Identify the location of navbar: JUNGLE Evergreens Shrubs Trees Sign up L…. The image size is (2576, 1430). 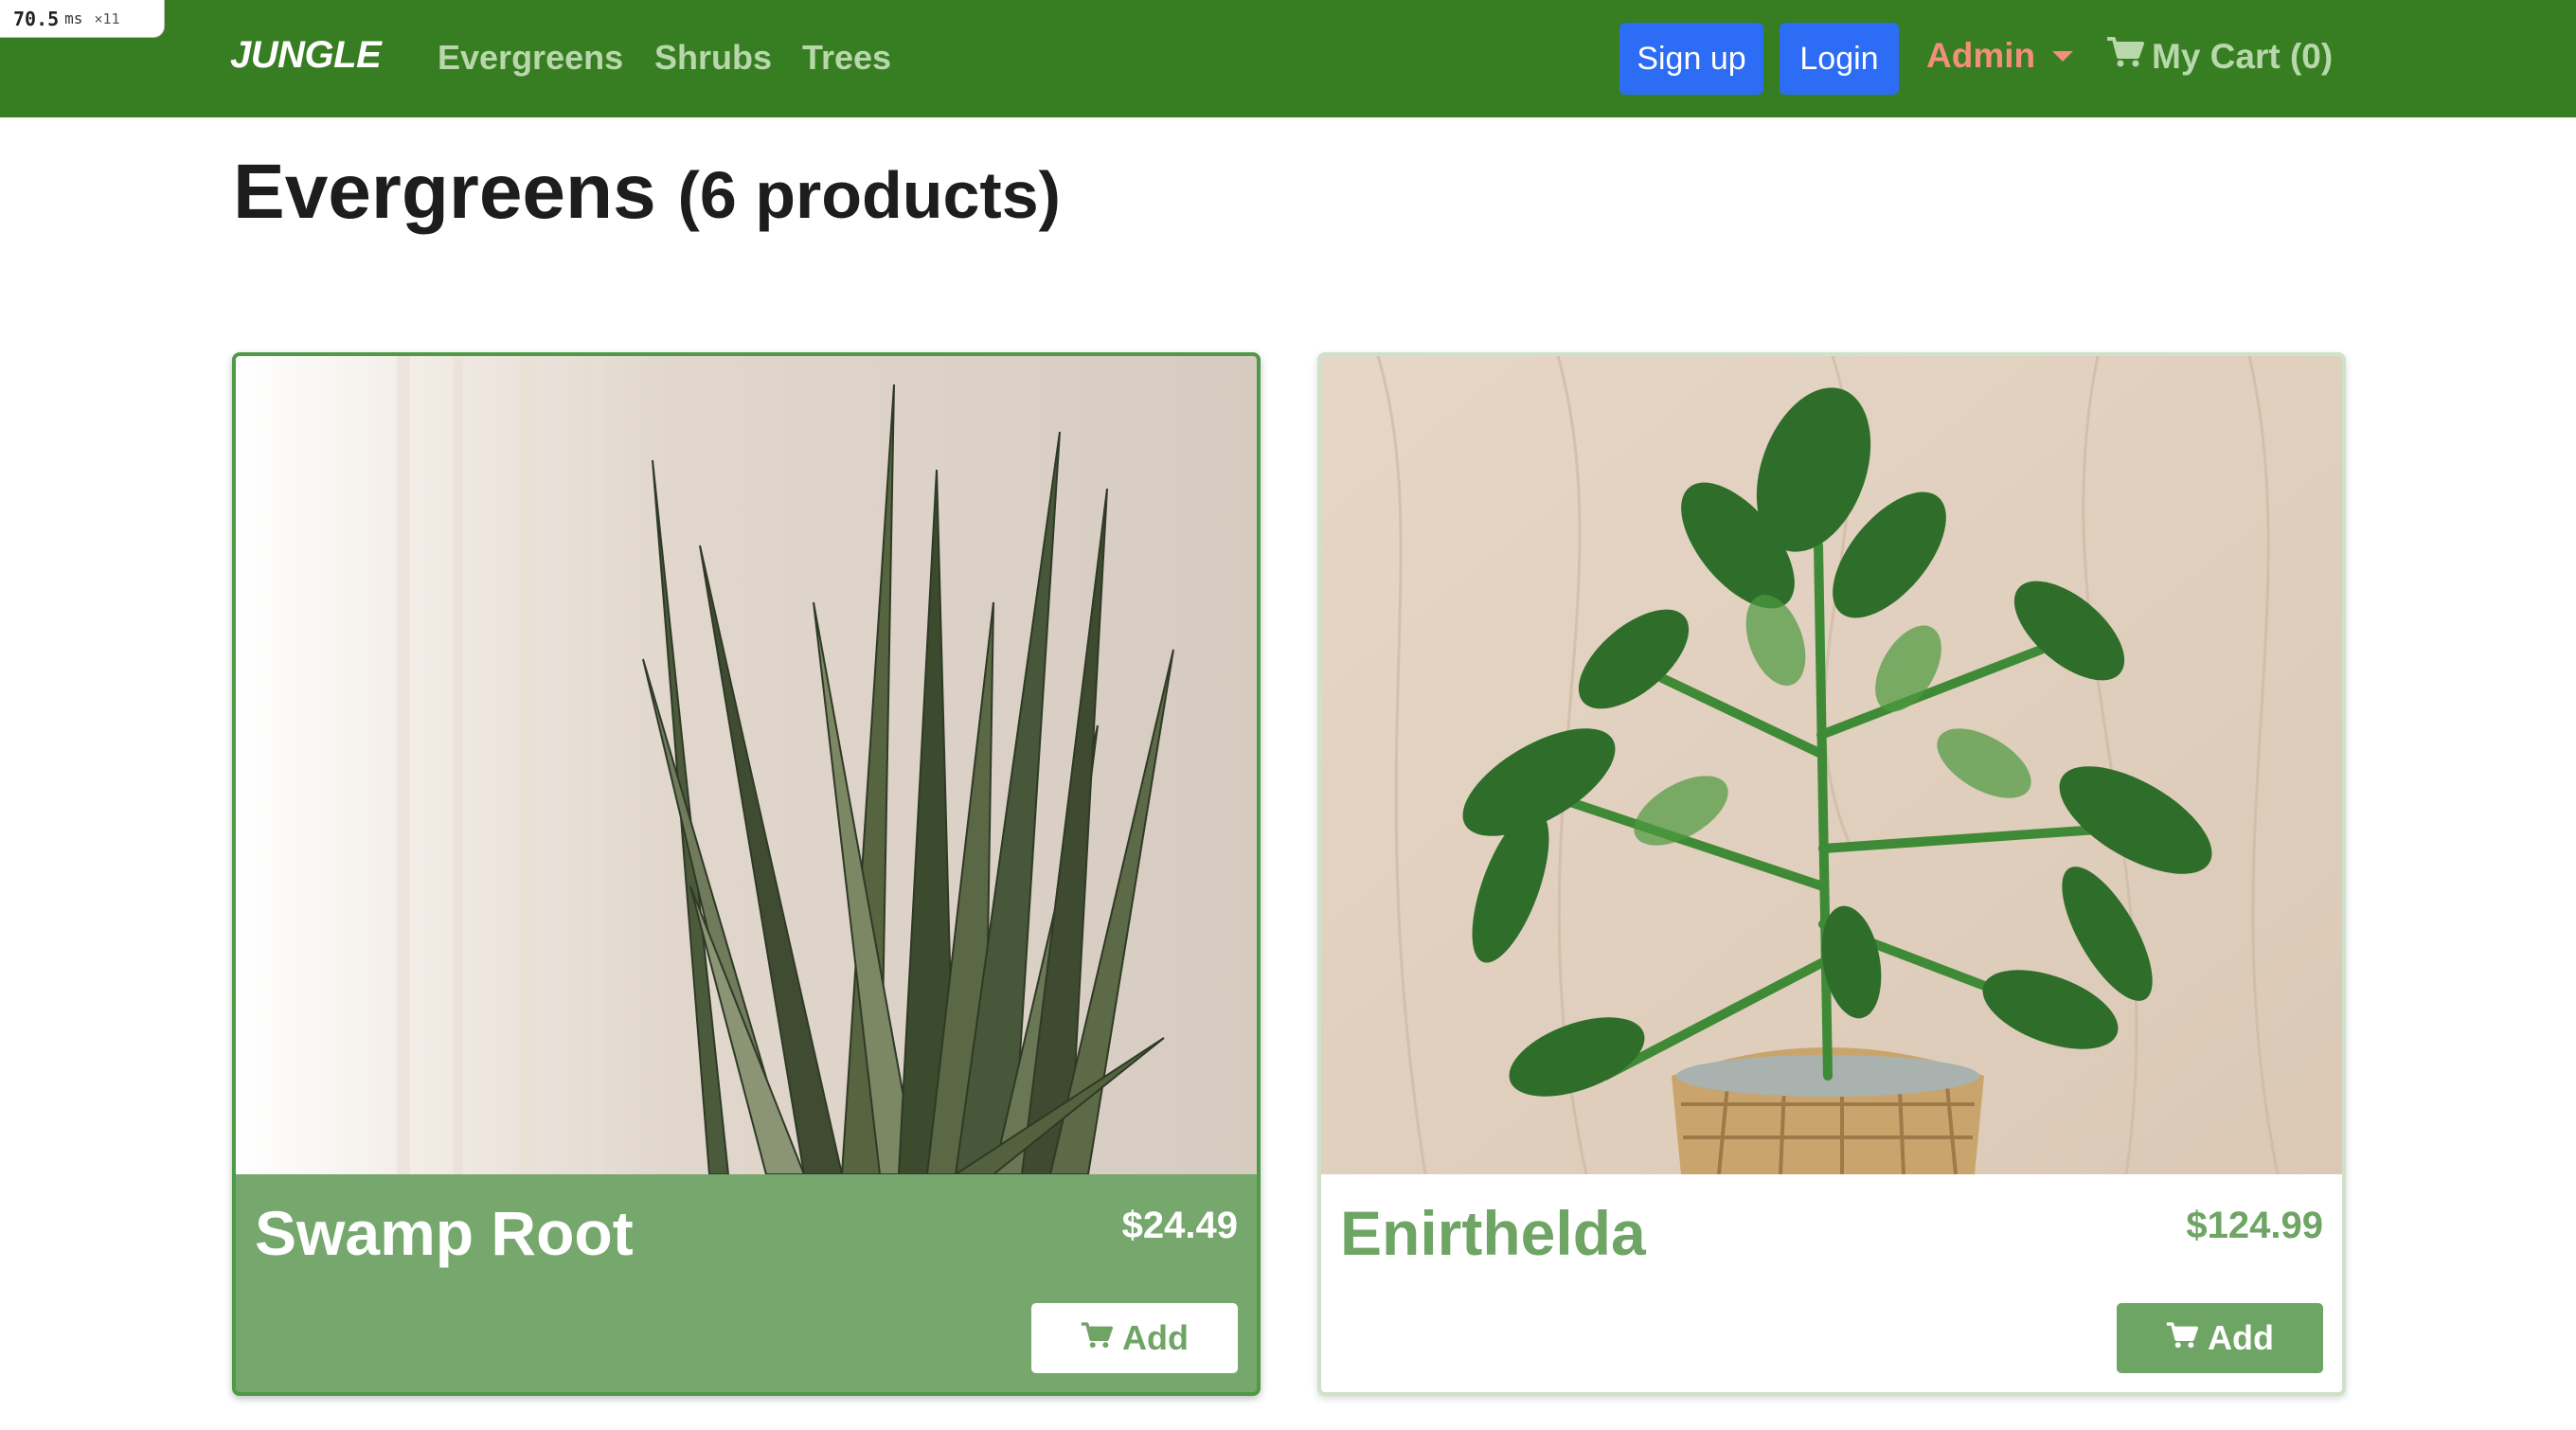
(1288, 59).